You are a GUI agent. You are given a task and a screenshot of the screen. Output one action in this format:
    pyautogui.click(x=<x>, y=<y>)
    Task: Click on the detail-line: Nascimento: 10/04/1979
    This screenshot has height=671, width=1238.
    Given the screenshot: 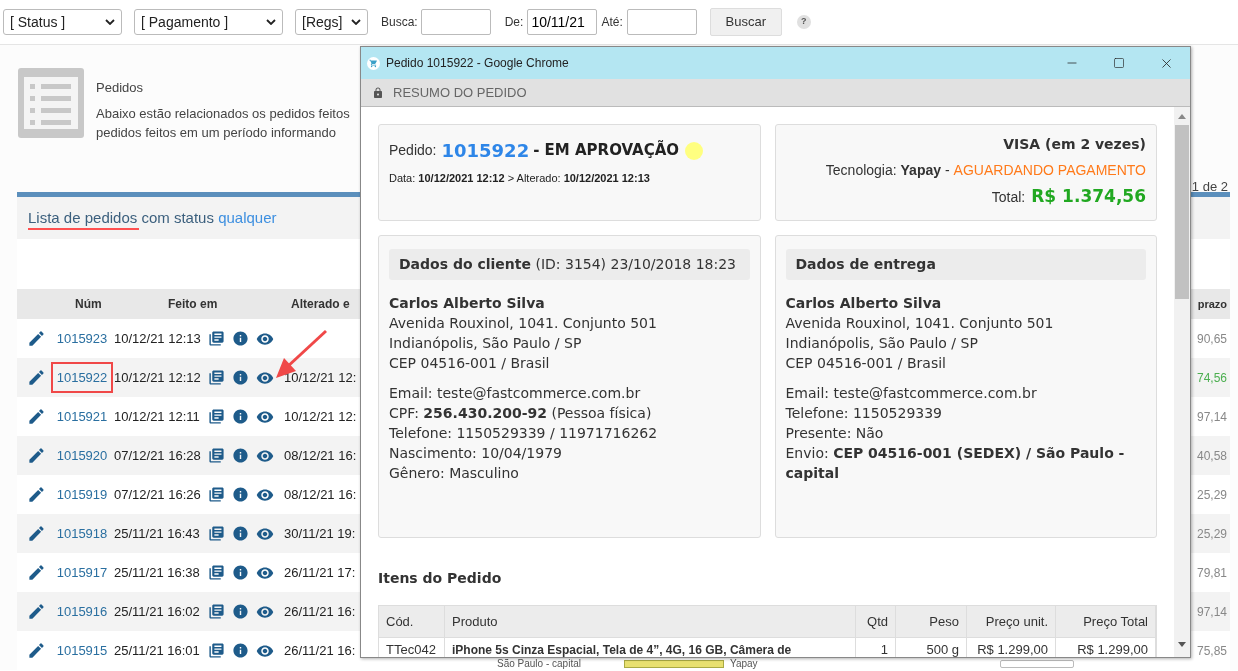 What is the action you would take?
    pyautogui.click(x=476, y=453)
    